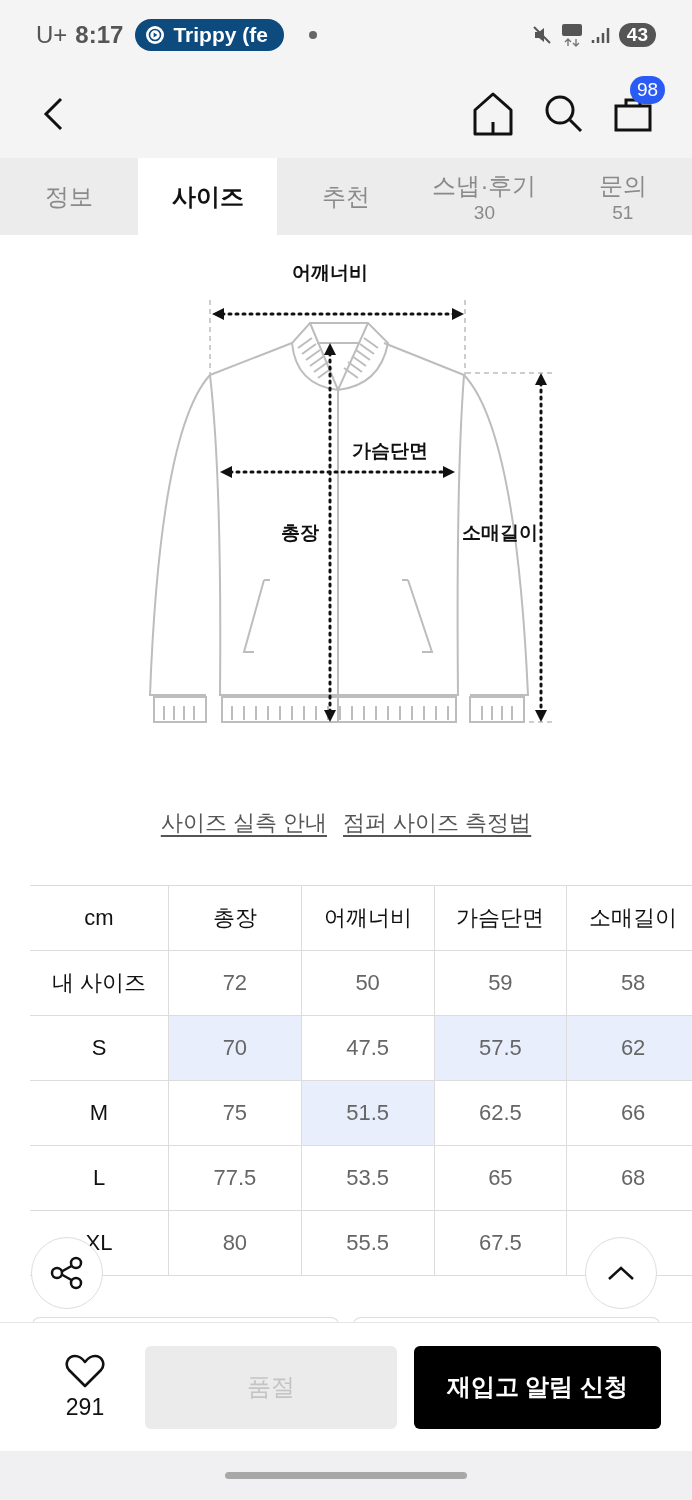 The width and height of the screenshot is (692, 1500). I want to click on clock: 8:17, so click(99, 35).